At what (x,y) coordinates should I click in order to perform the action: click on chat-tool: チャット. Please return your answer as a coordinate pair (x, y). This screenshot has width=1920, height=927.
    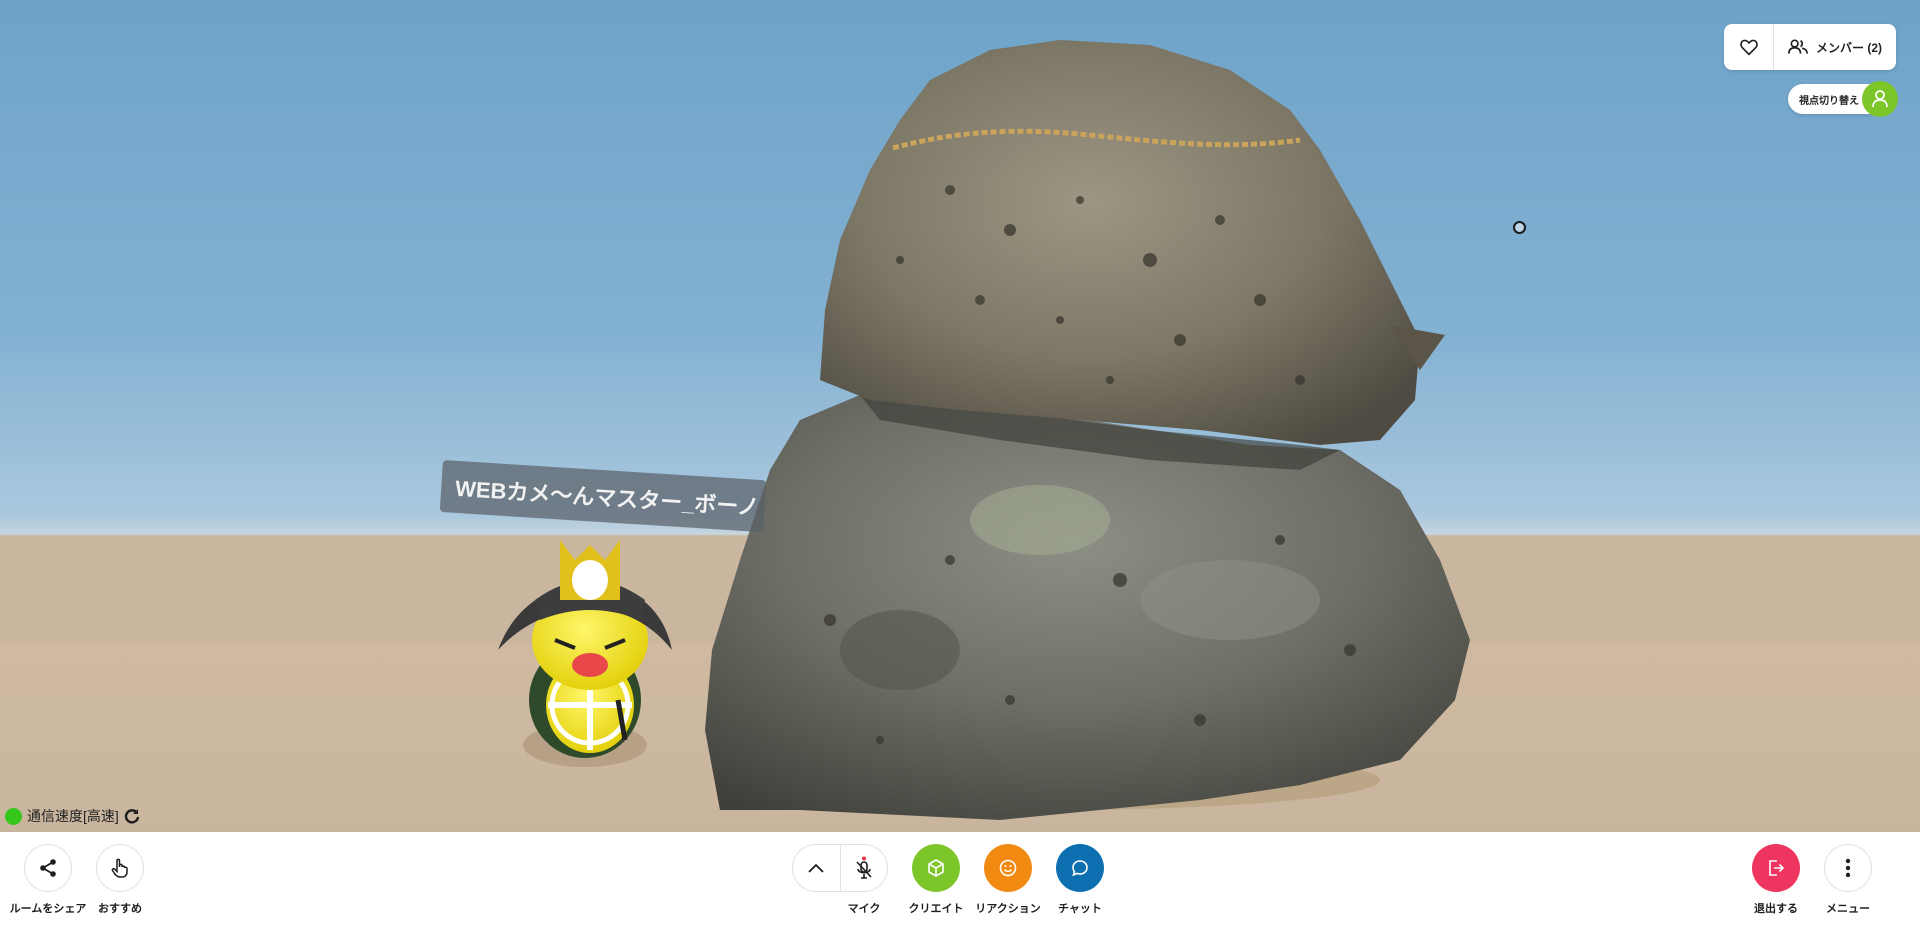
    Looking at the image, I should click on (1080, 880).